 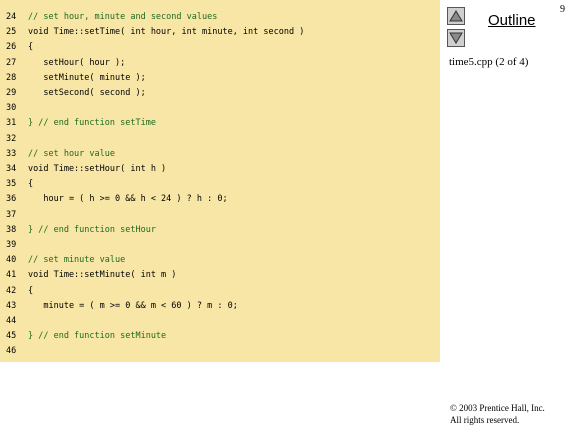 What do you see at coordinates (11, 199) in the screenshot?
I see `line-number: 36` at bounding box center [11, 199].